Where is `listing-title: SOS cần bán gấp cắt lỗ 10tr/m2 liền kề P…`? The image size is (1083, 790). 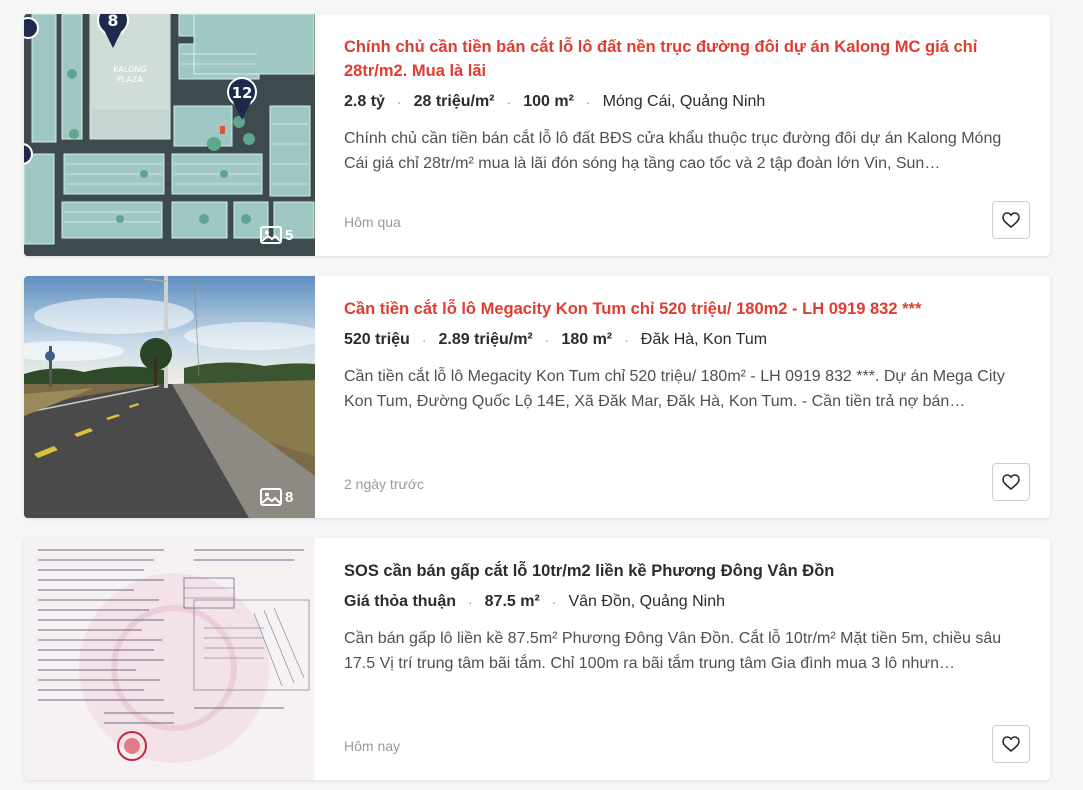
listing-title: SOS cần bán gấp cắt lỗ 10tr/m2 liền kề P… is located at coordinates (677, 571).